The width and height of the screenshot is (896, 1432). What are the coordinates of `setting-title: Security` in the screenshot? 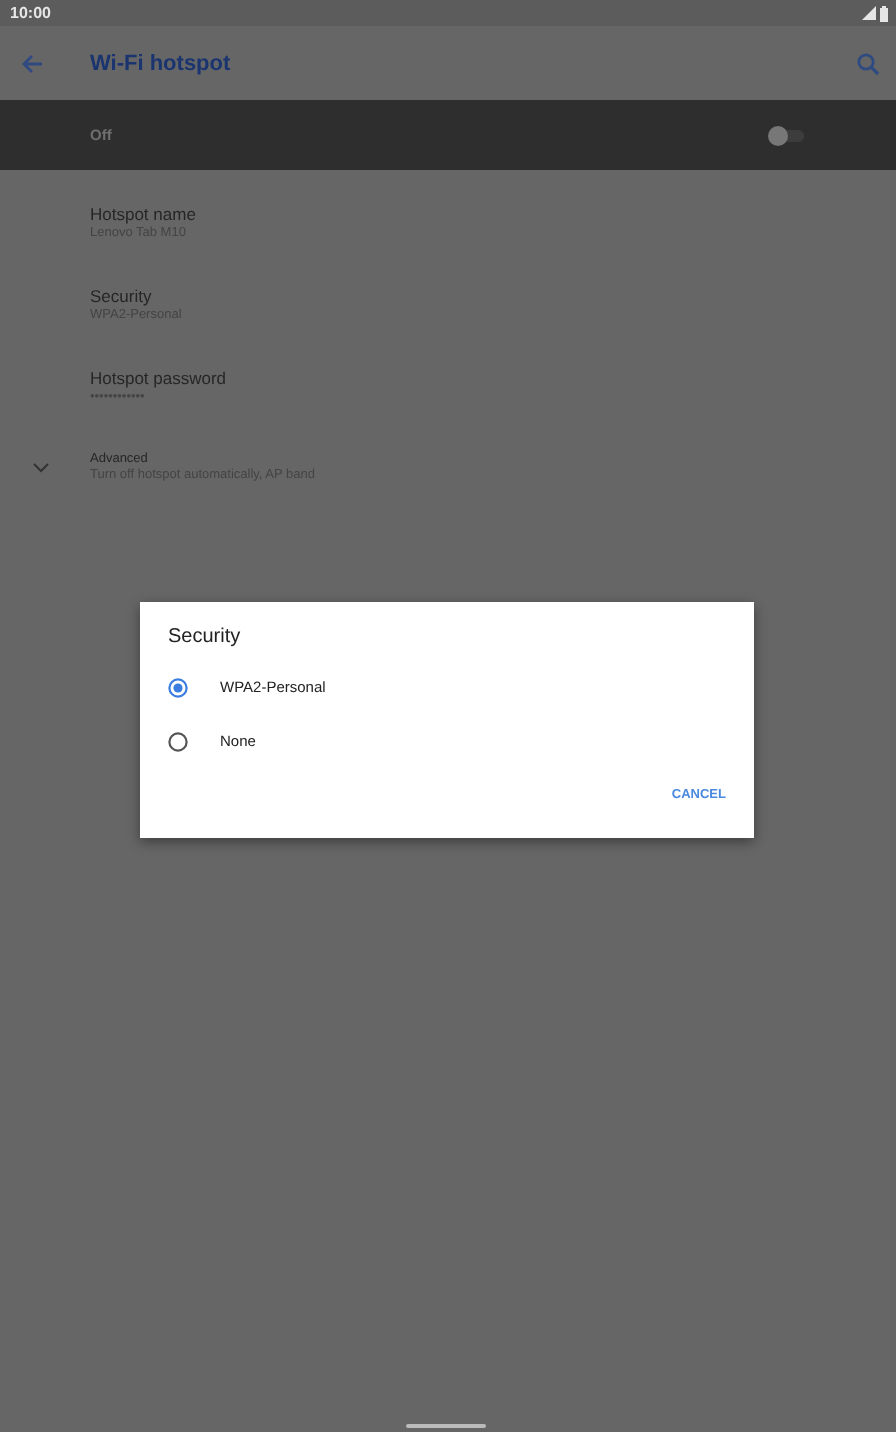 It's located at (136, 295).